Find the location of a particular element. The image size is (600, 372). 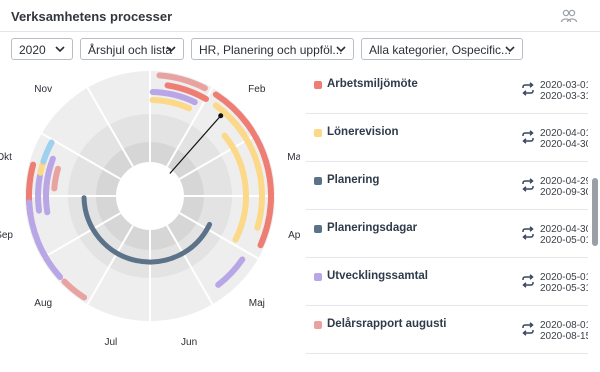

end-date: 2020-03-31 is located at coordinates (564, 96).